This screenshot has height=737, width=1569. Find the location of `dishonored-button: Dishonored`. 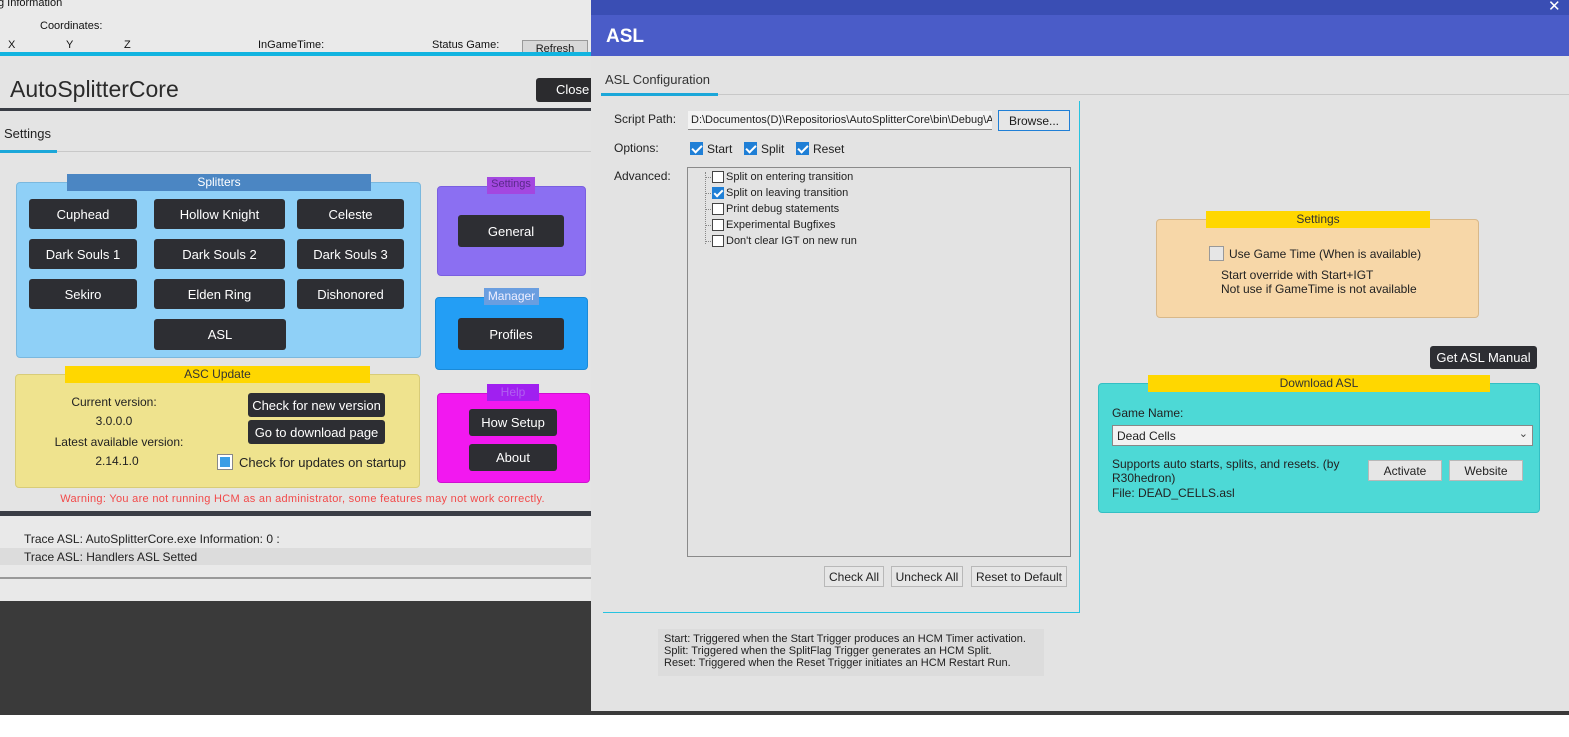

dishonored-button: Dishonored is located at coordinates (350, 294).